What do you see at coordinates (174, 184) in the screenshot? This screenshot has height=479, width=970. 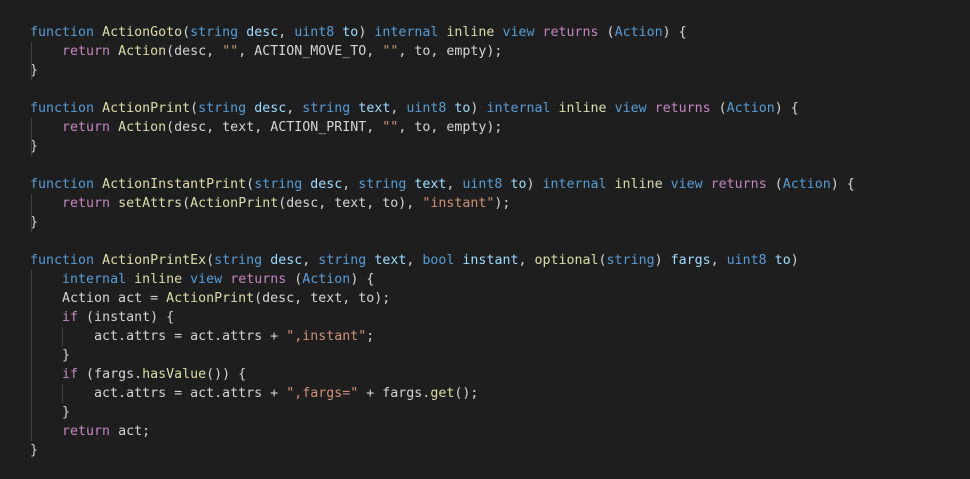 I see `code-token: ActionInstantPrint` at bounding box center [174, 184].